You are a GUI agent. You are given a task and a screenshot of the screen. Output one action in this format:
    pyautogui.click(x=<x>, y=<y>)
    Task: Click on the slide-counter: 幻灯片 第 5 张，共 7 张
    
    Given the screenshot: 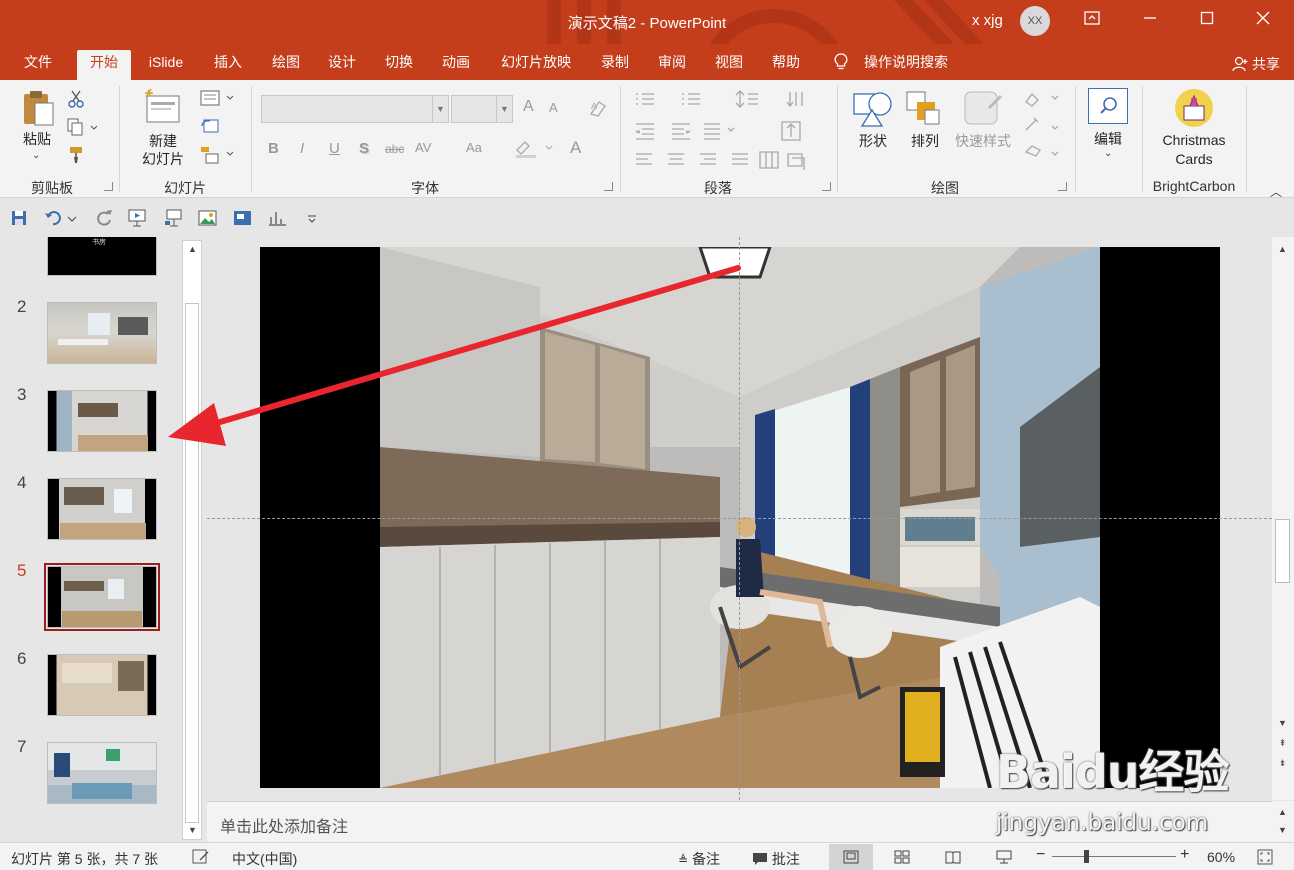 What is the action you would take?
    pyautogui.click(x=84, y=859)
    